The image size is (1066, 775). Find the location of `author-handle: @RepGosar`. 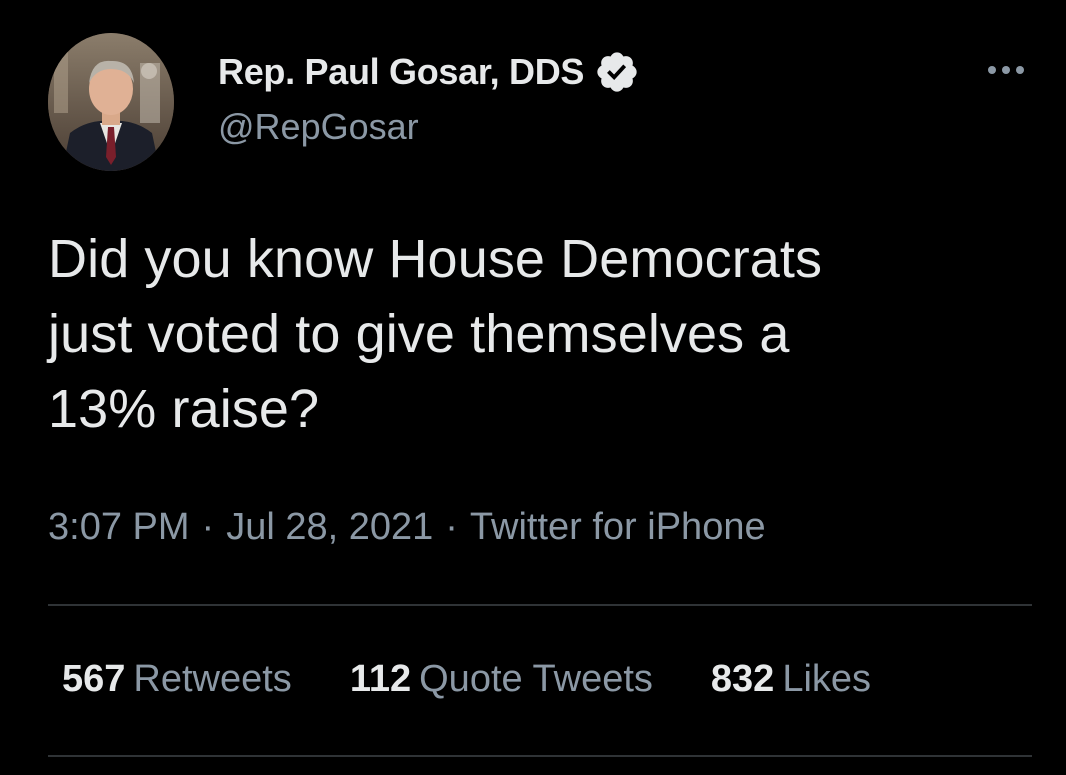

author-handle: @RepGosar is located at coordinates (318, 127).